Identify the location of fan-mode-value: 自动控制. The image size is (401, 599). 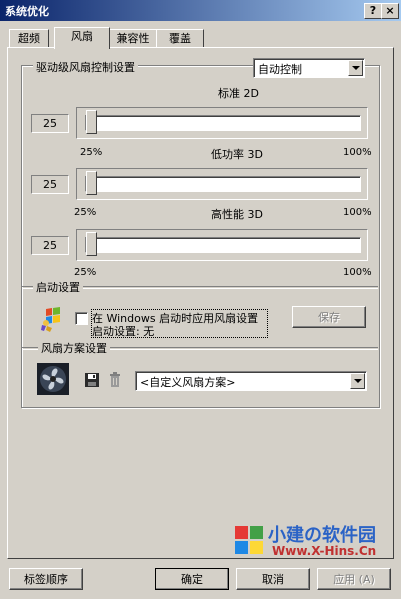
(280, 69).